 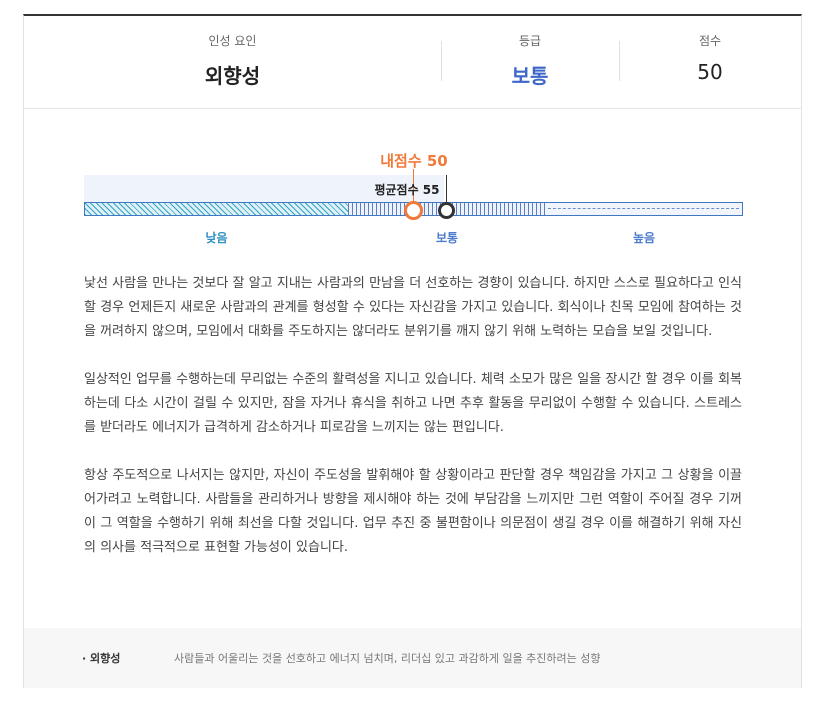 I want to click on my-score-label: 내점수 50, so click(x=414, y=161).